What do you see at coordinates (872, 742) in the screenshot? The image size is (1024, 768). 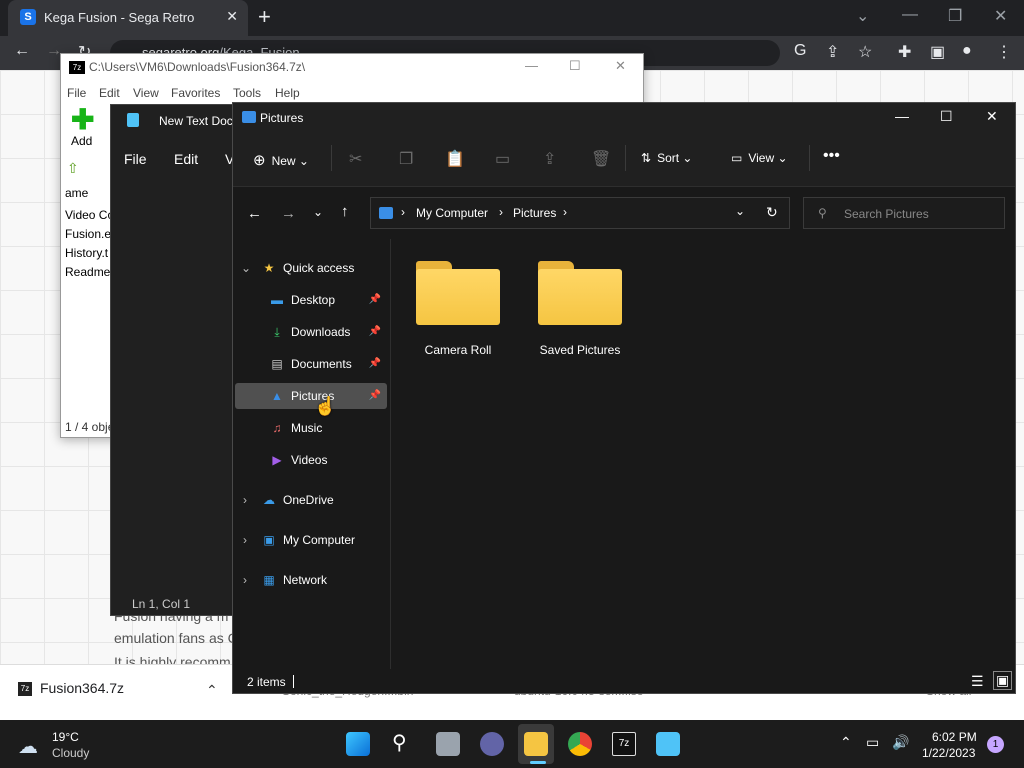 I see `network-status-icon: ▭` at bounding box center [872, 742].